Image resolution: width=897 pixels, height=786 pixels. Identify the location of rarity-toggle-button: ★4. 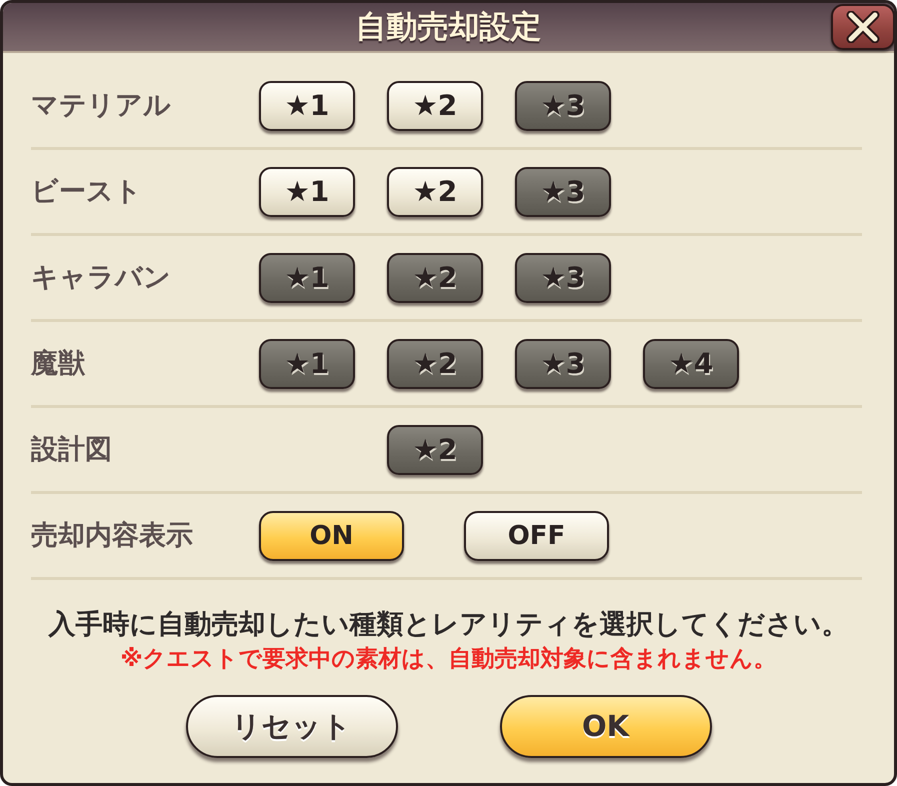
(691, 364).